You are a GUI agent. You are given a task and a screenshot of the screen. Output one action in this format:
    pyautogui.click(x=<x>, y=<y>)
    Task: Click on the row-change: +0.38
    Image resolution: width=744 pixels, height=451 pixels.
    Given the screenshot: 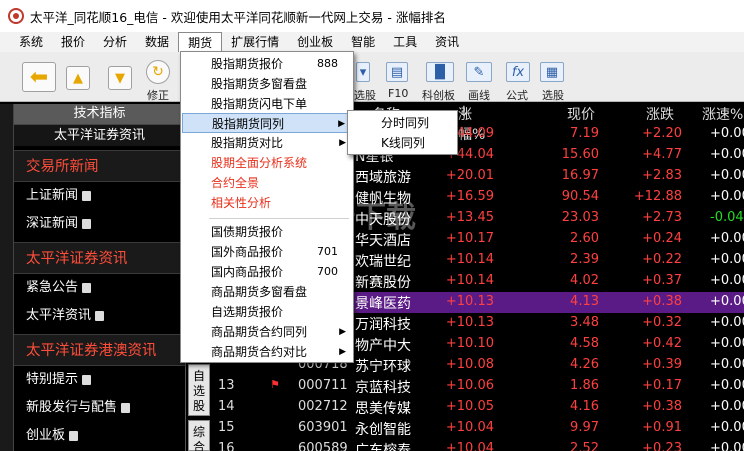 What is the action you would take?
    pyautogui.click(x=662, y=406)
    